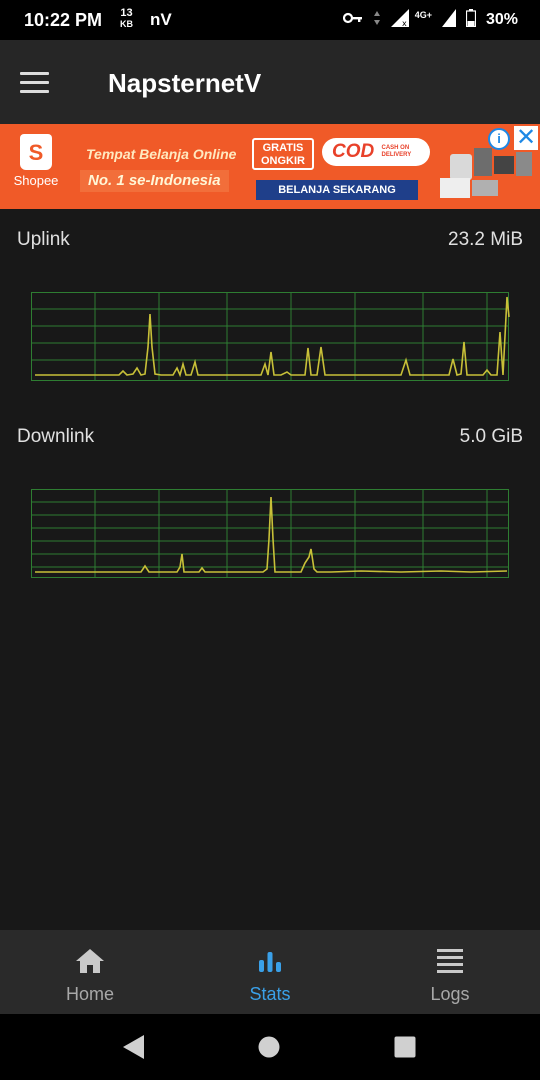  Describe the element at coordinates (126, 13) in the screenshot. I see `network-speed-value: 13` at that location.